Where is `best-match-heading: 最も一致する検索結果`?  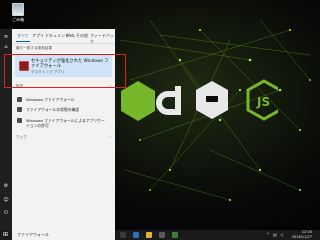 best-match-heading: 最も一致する検索結果 is located at coordinates (34, 48).